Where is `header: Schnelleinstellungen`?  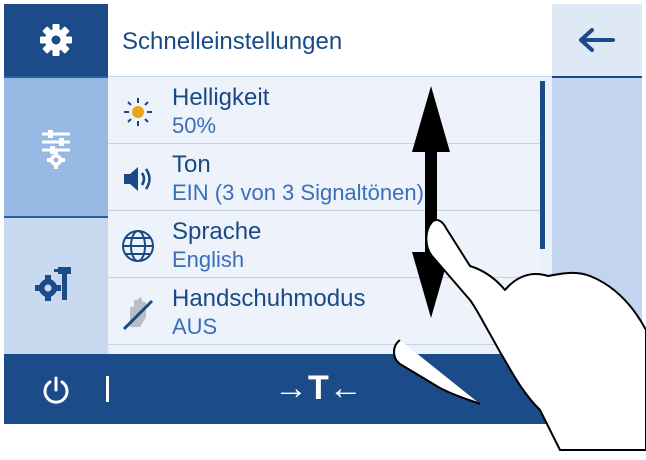
header: Schnelleinstellungen is located at coordinates (330, 40).